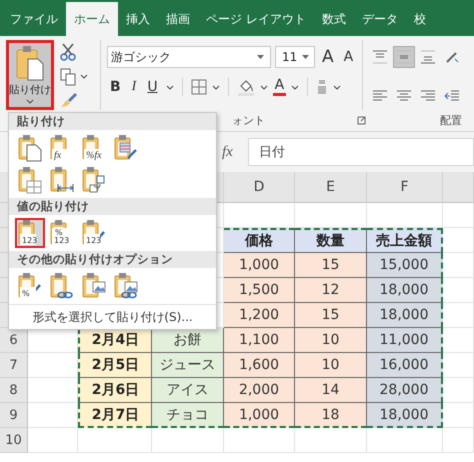  What do you see at coordinates (14, 340) in the screenshot?
I see `row-header: 6` at bounding box center [14, 340].